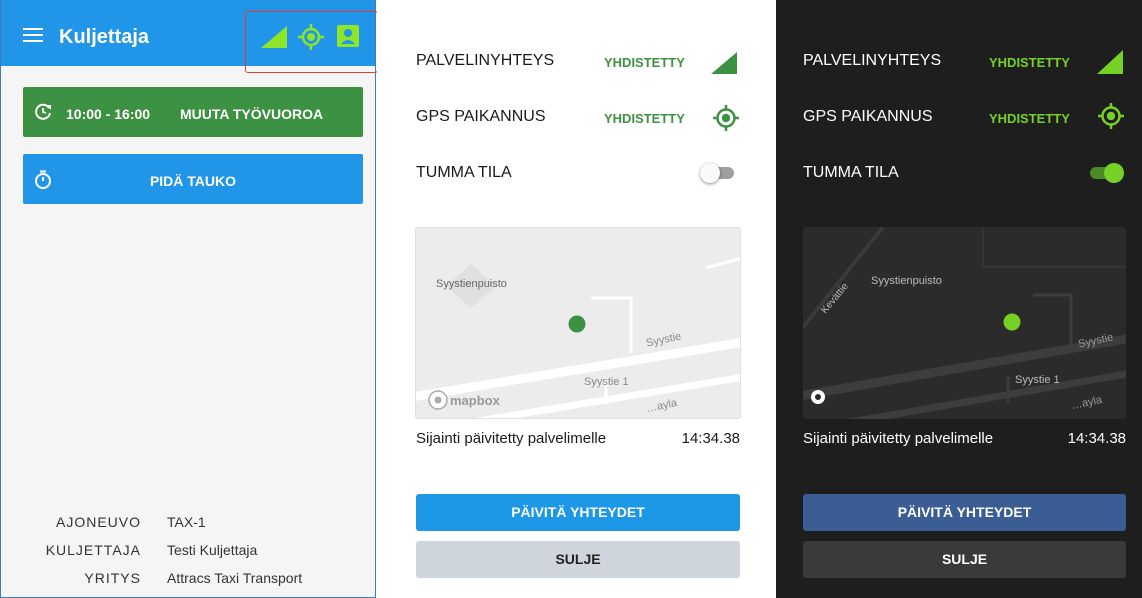  I want to click on info-row-company: YRITYS Attracs Taxi Transport, so click(188, 584).